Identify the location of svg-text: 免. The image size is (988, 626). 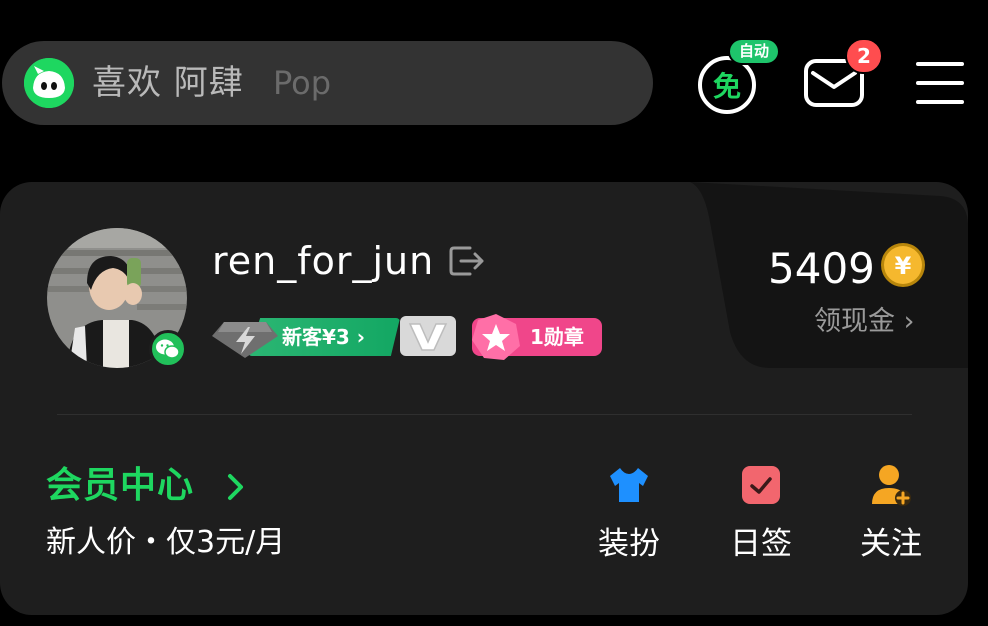
(727, 86).